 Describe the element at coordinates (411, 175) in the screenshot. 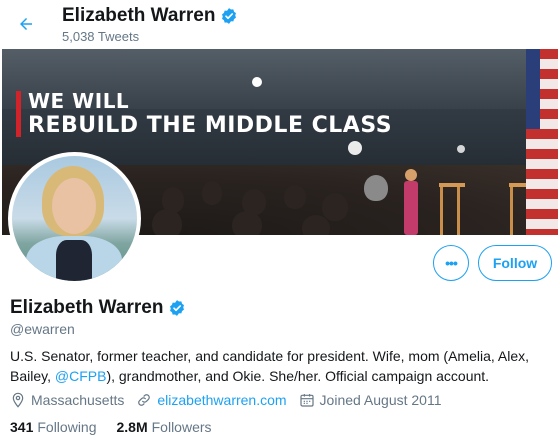

I see `speaker-head` at that location.